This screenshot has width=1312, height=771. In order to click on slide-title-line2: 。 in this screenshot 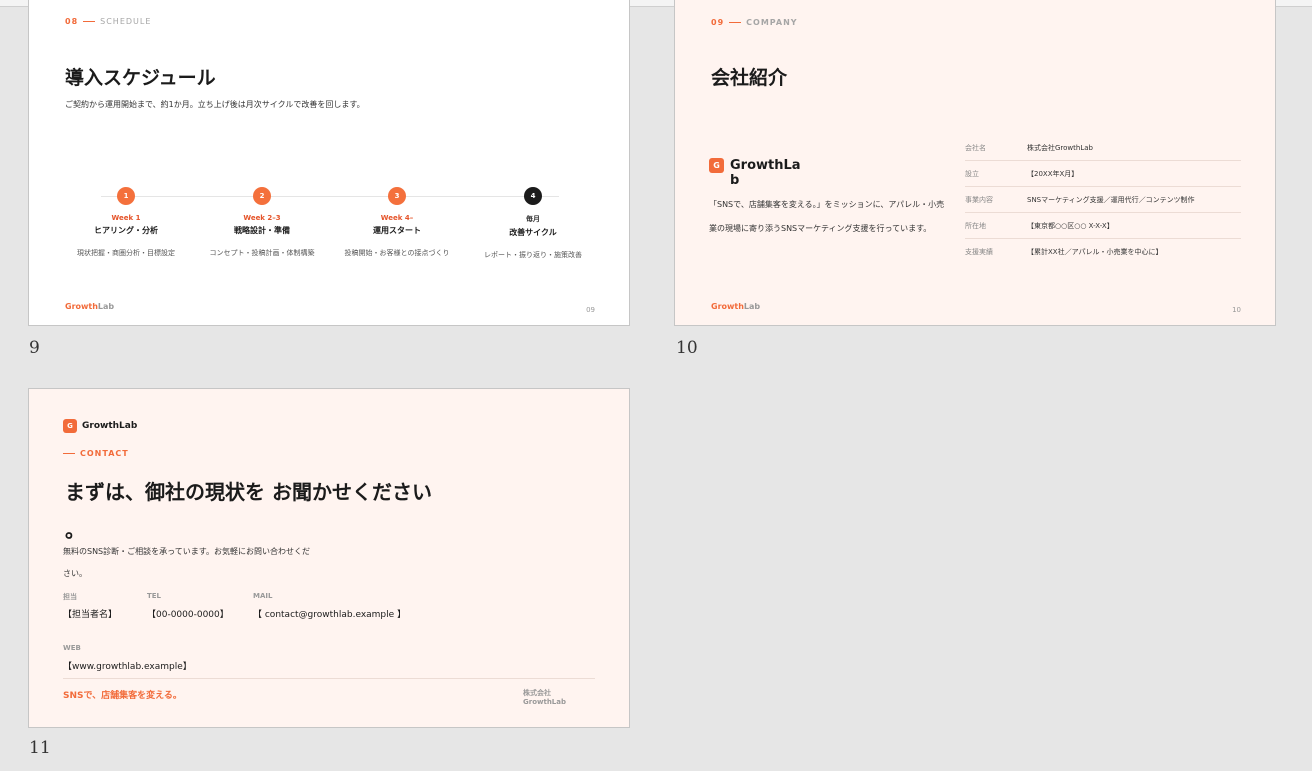, I will do `click(75, 530)`.